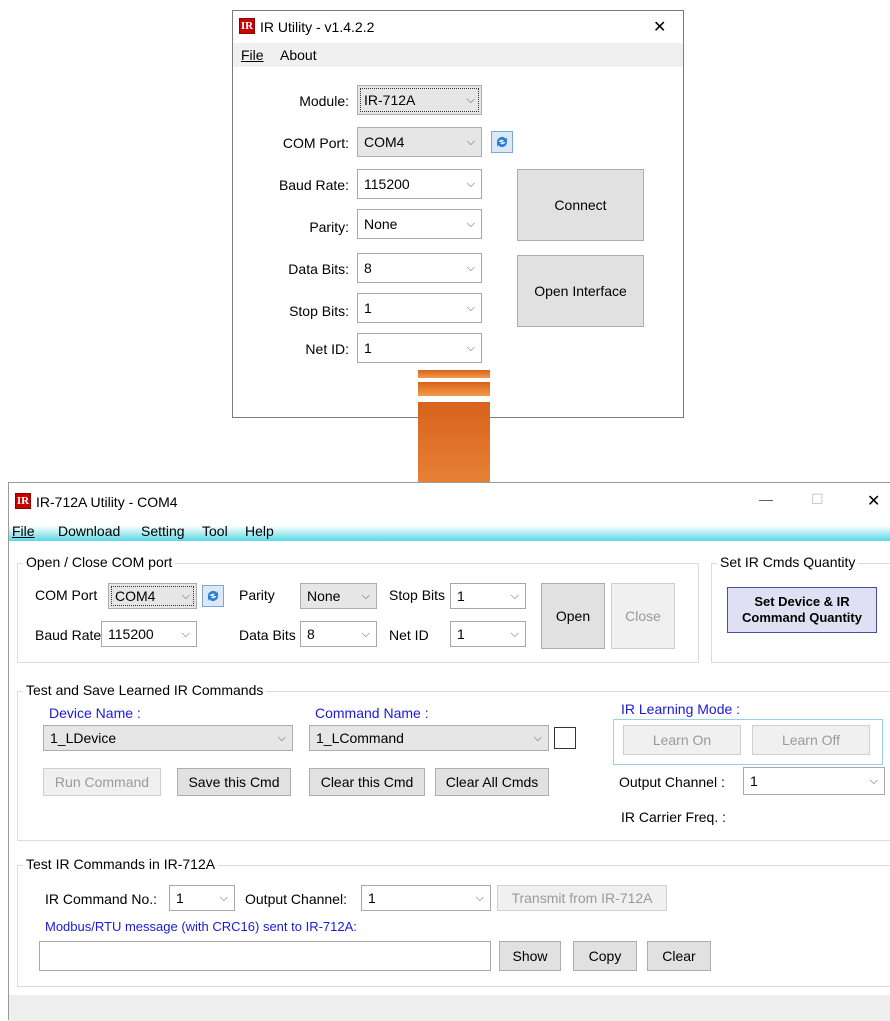  Describe the element at coordinates (102, 782) in the screenshot. I see `run-command-button: Run Command` at that location.